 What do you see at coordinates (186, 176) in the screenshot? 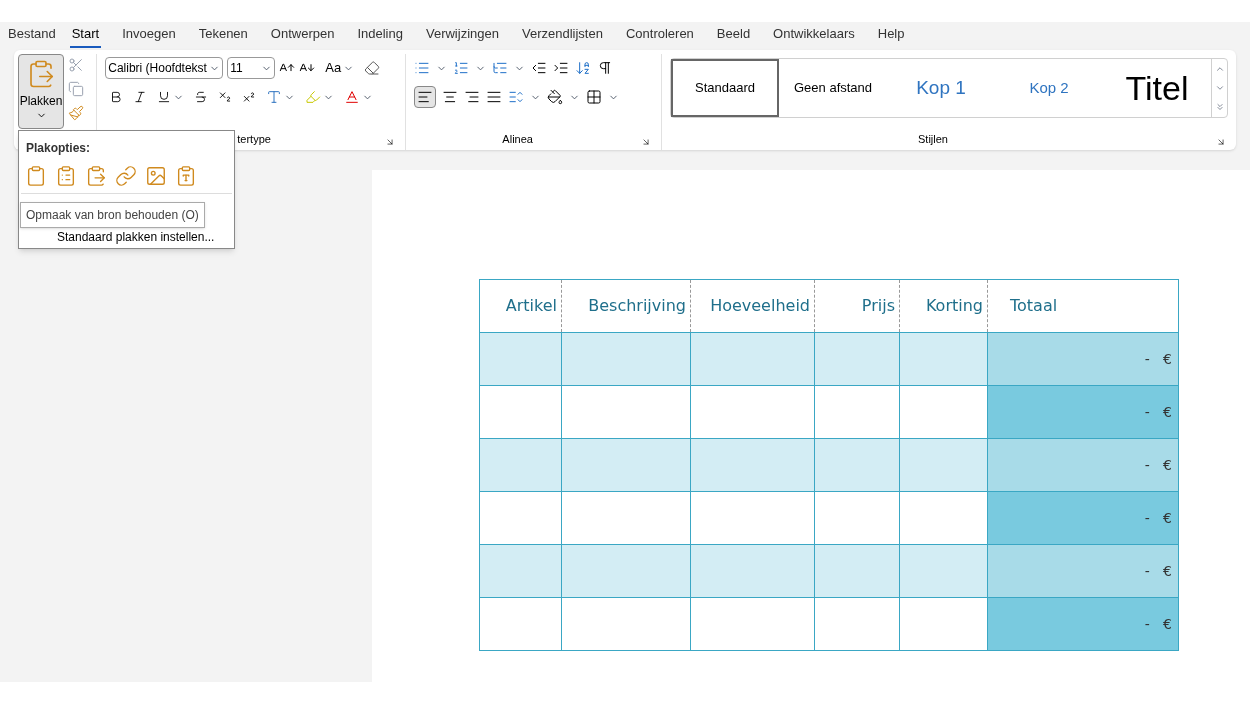
I see `clipboard-letter-icon` at bounding box center [186, 176].